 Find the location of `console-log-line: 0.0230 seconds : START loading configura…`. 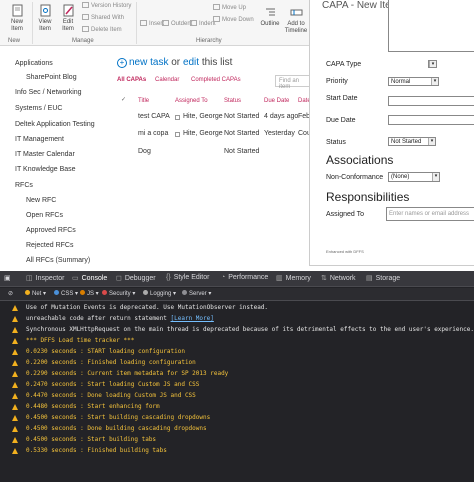

console-log-line: 0.0230 seconds : START loading configura… is located at coordinates (105, 351).